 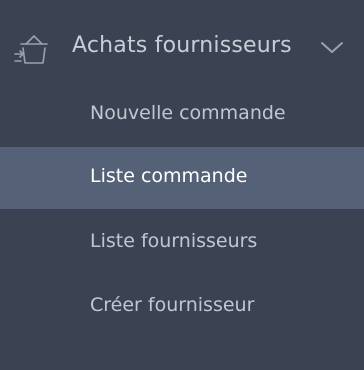 I want to click on basket-transfer-icon, so click(x=32, y=50).